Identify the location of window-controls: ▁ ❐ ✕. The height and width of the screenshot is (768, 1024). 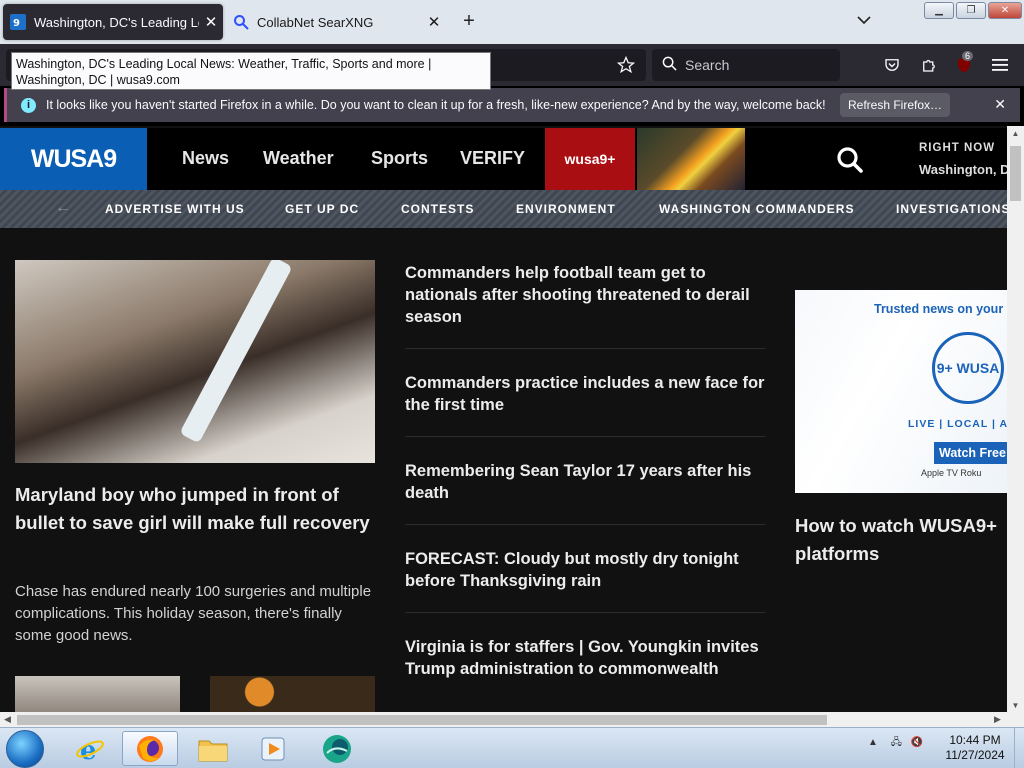
(973, 10).